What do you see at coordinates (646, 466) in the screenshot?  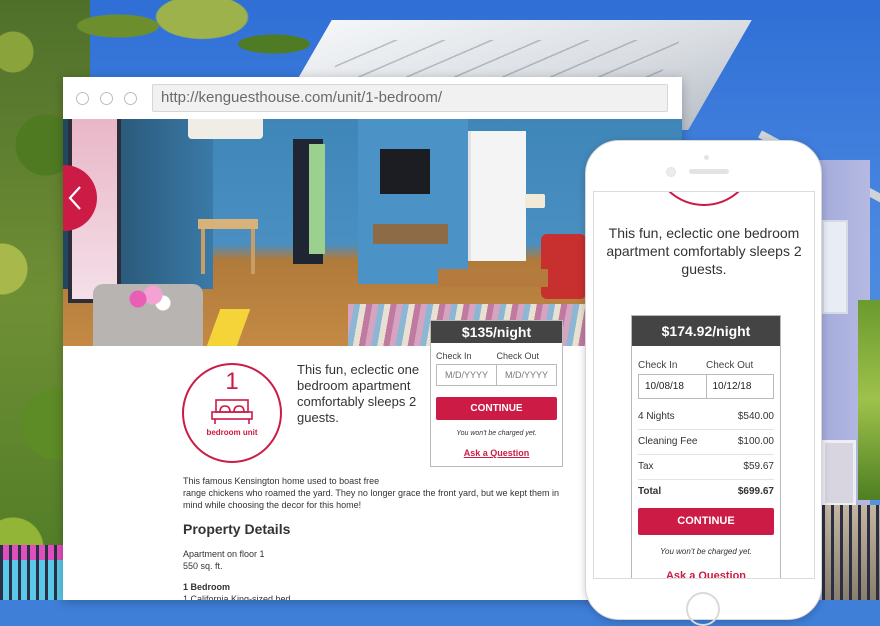 I see `line-item-label: Tax` at bounding box center [646, 466].